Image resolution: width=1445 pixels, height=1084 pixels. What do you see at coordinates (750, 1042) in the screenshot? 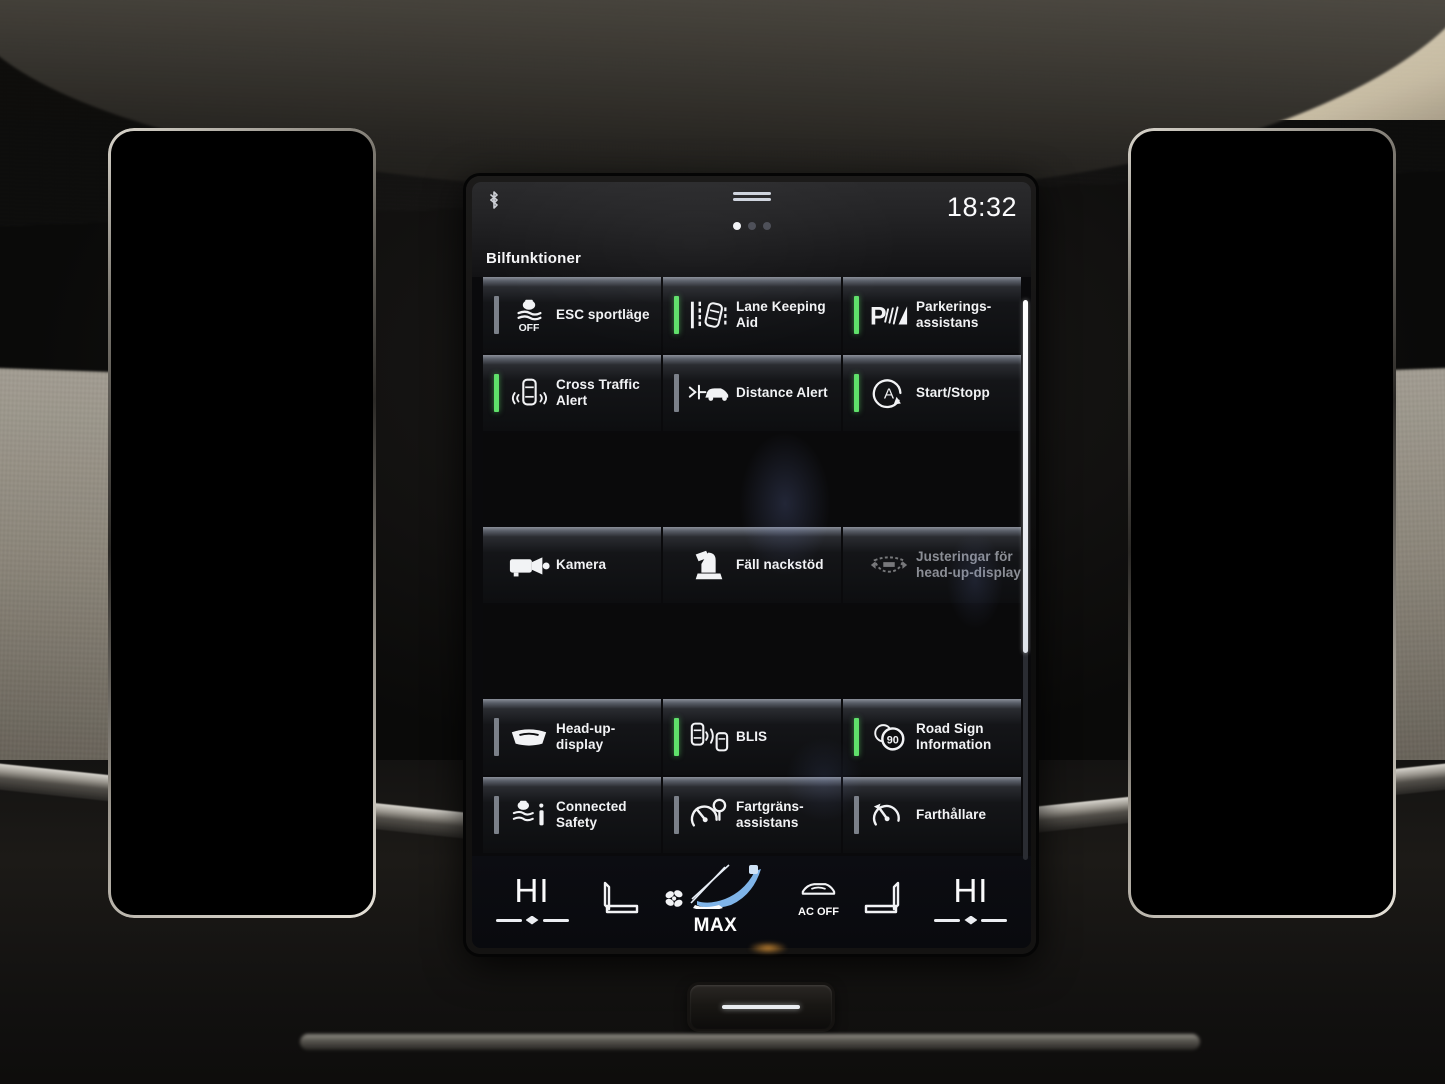
I see `console-chrome-strip` at bounding box center [750, 1042].